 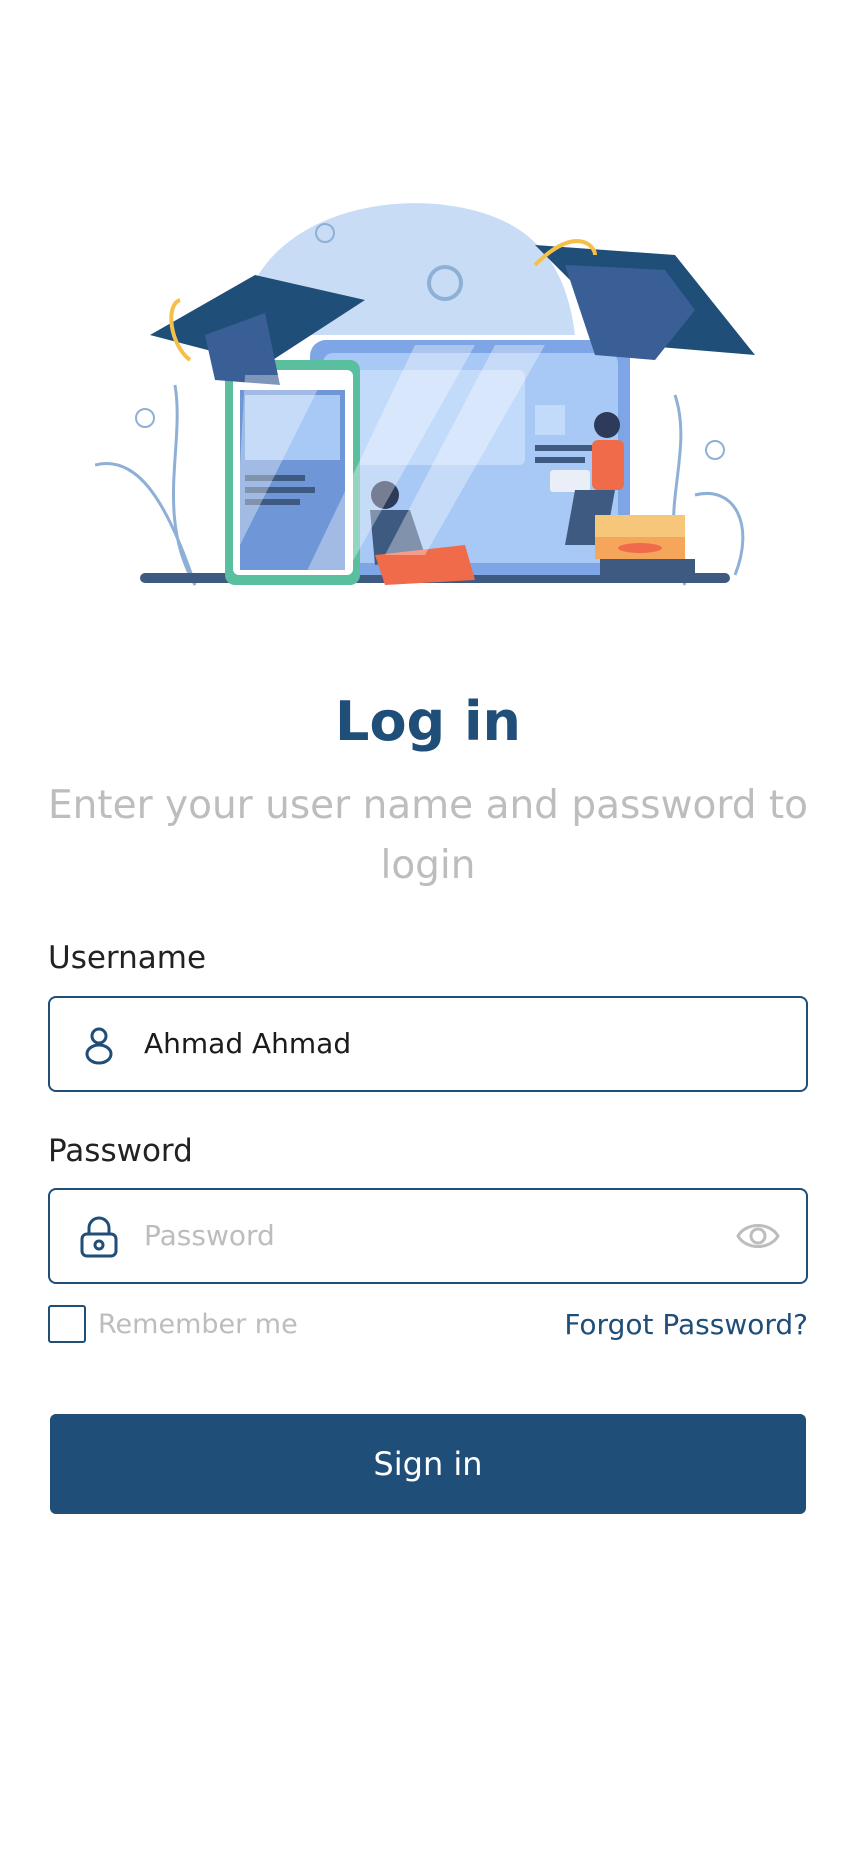 I want to click on lock-icon, so click(x=99, y=1237).